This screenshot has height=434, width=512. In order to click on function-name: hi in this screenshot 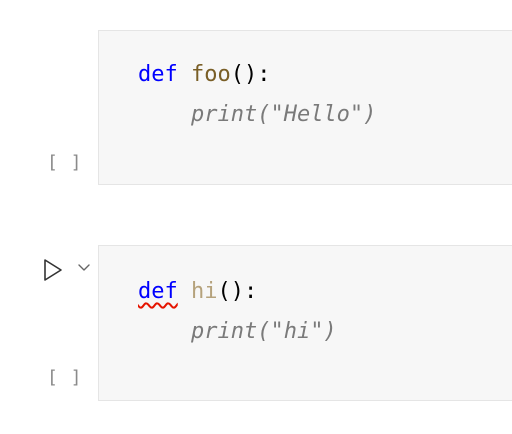, I will do `click(204, 291)`.